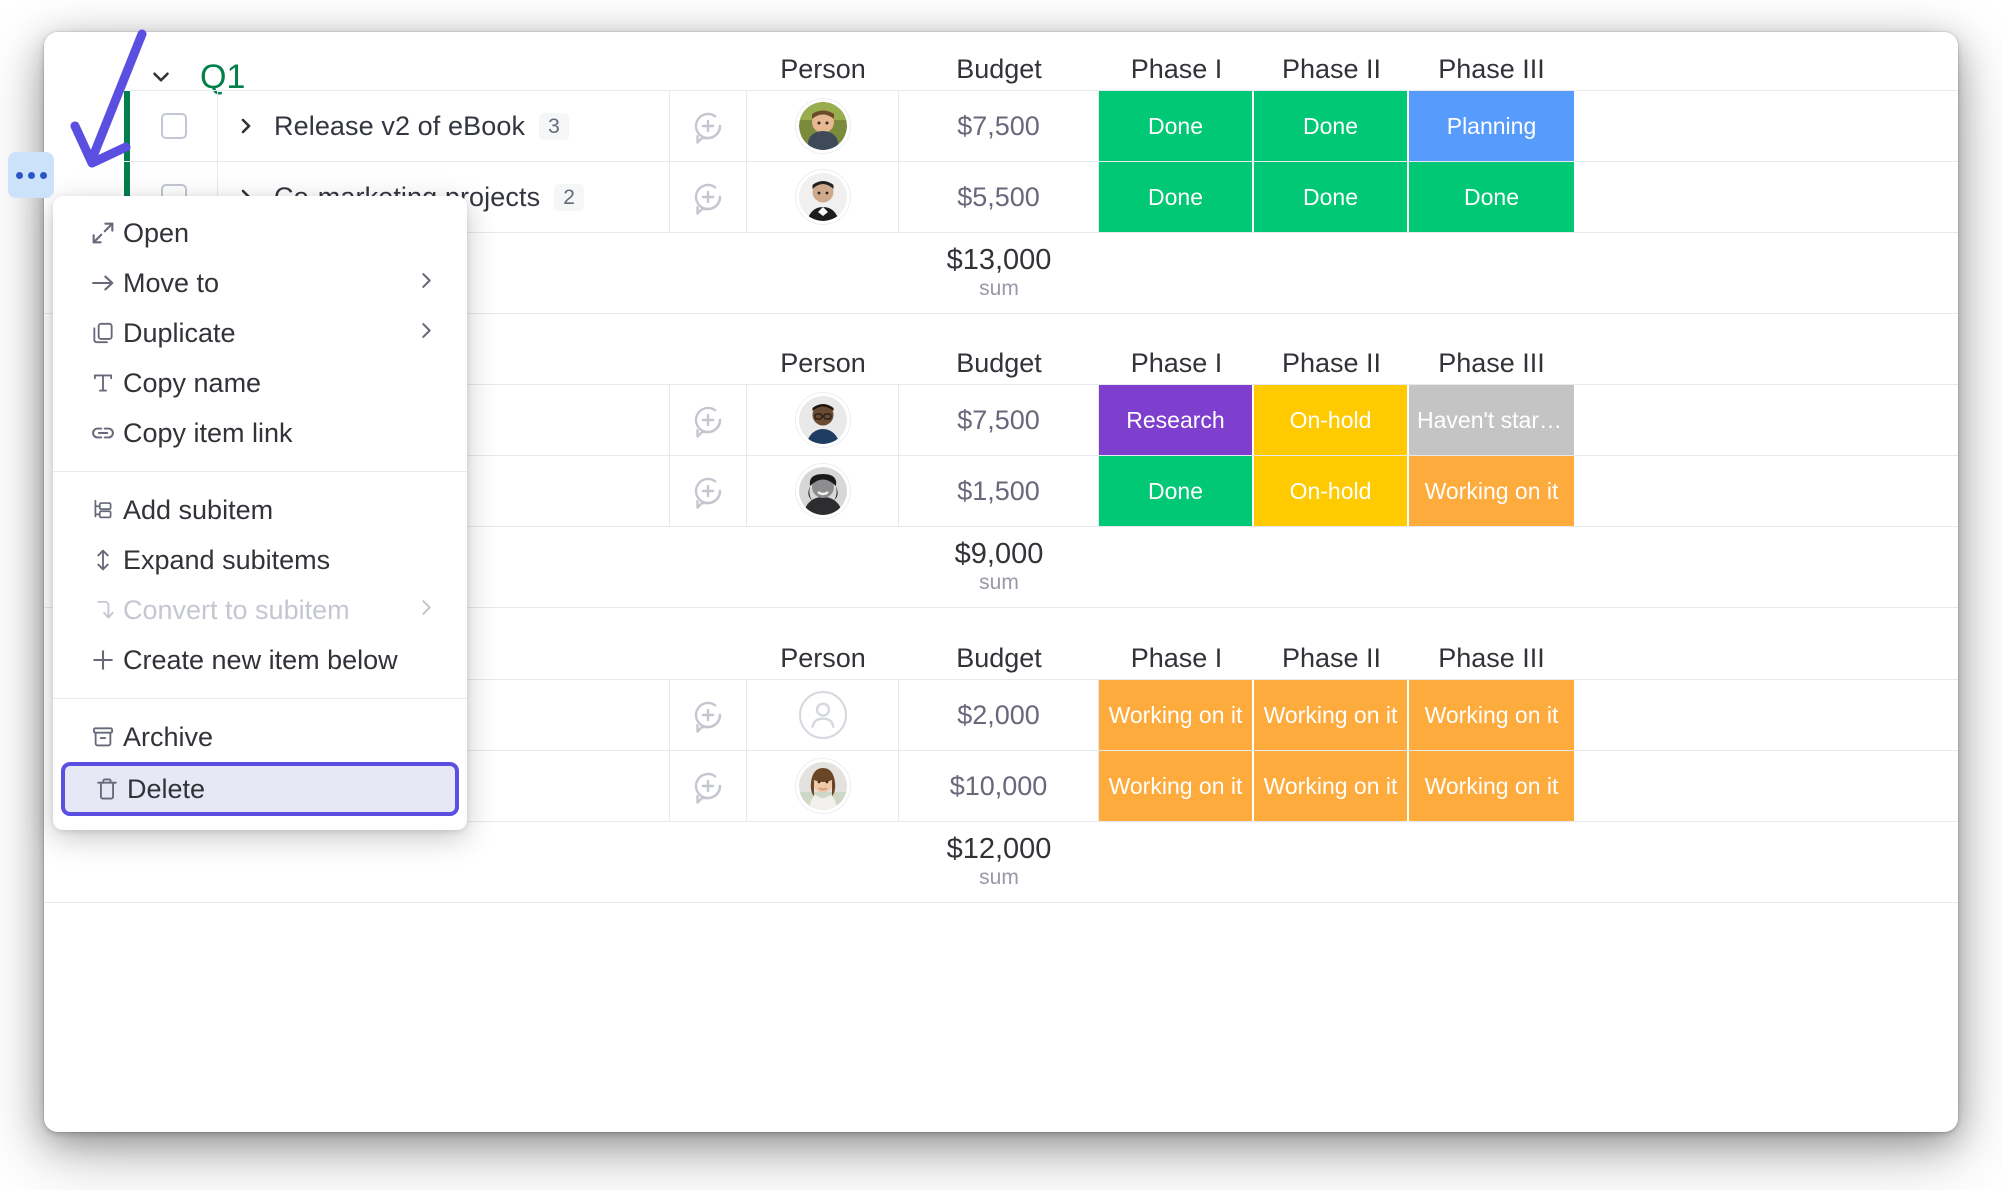 The width and height of the screenshot is (2002, 1190). I want to click on row-checkbox, so click(173, 126).